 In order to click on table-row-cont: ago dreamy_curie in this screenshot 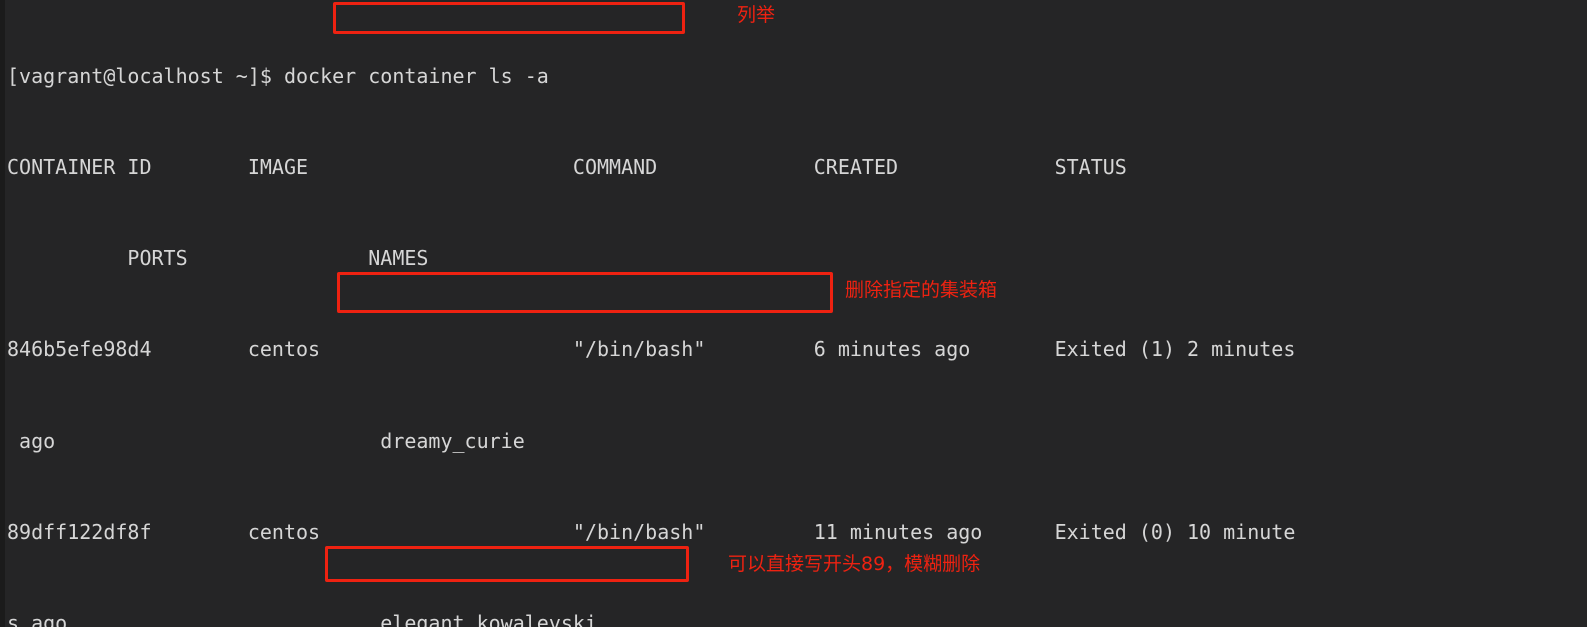, I will do `click(266, 440)`.